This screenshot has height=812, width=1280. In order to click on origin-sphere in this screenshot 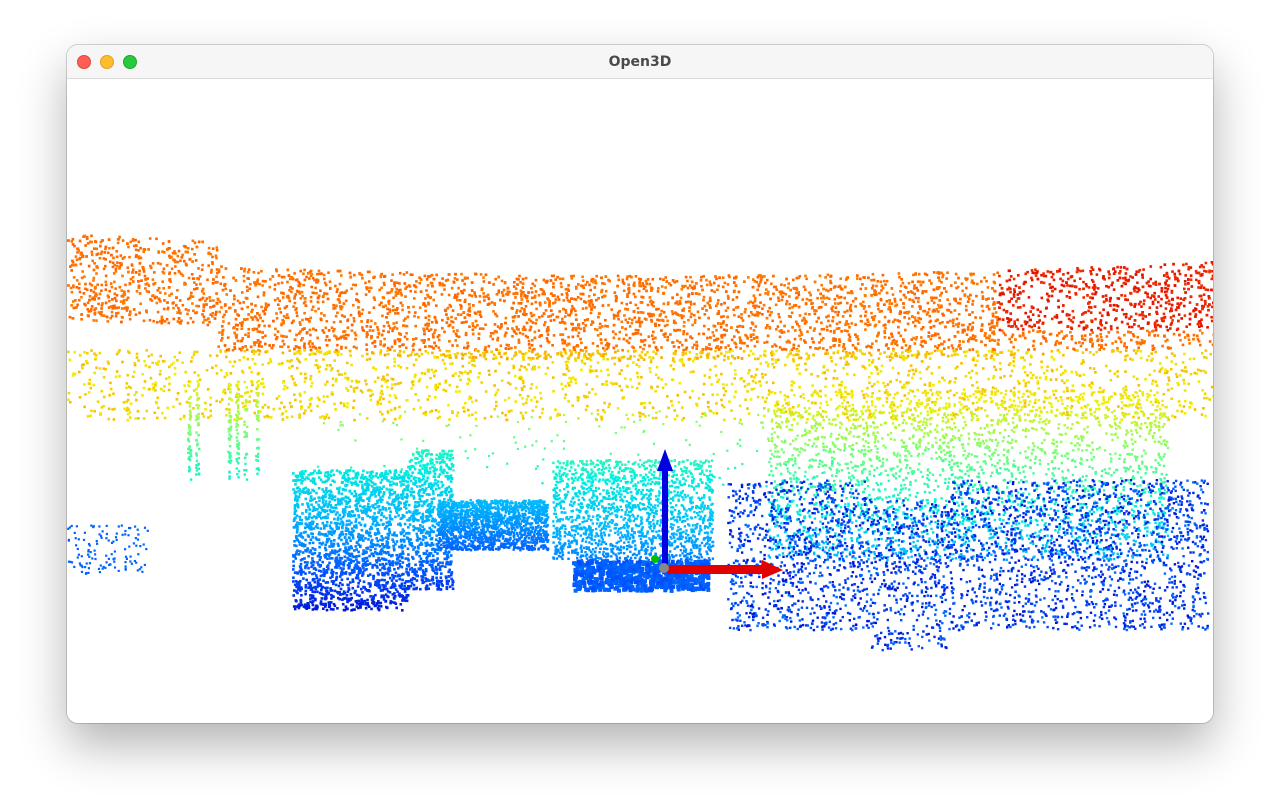, I will do `click(664, 568)`.